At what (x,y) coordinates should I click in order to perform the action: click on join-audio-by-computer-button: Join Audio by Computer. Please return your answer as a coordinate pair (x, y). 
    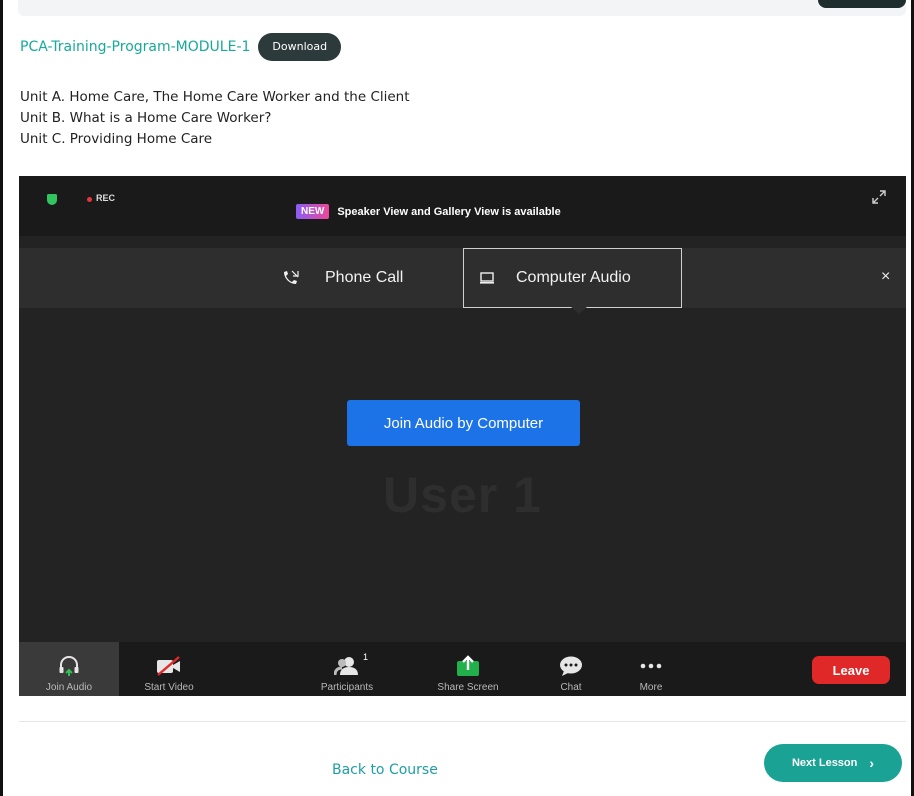
    Looking at the image, I should click on (463, 423).